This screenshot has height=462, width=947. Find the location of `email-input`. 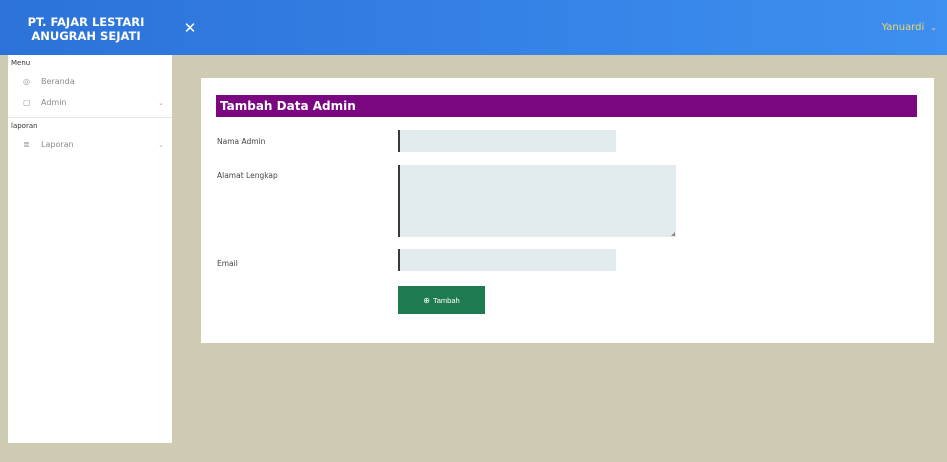

email-input is located at coordinates (507, 260).